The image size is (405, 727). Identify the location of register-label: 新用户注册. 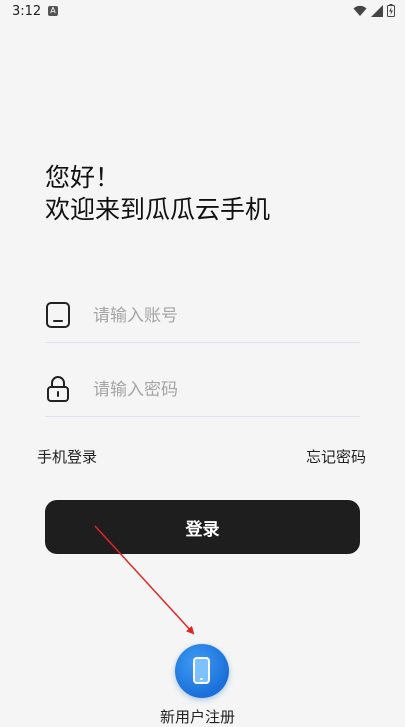
(205, 716).